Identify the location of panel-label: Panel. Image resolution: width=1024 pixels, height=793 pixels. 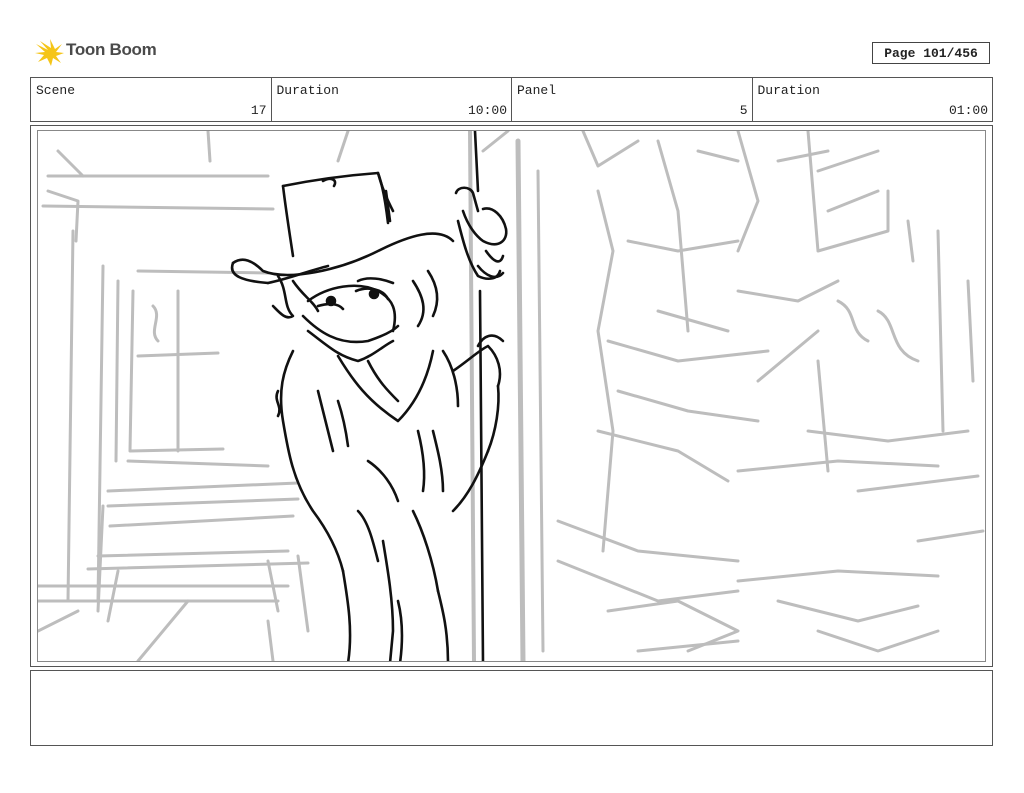
(537, 90).